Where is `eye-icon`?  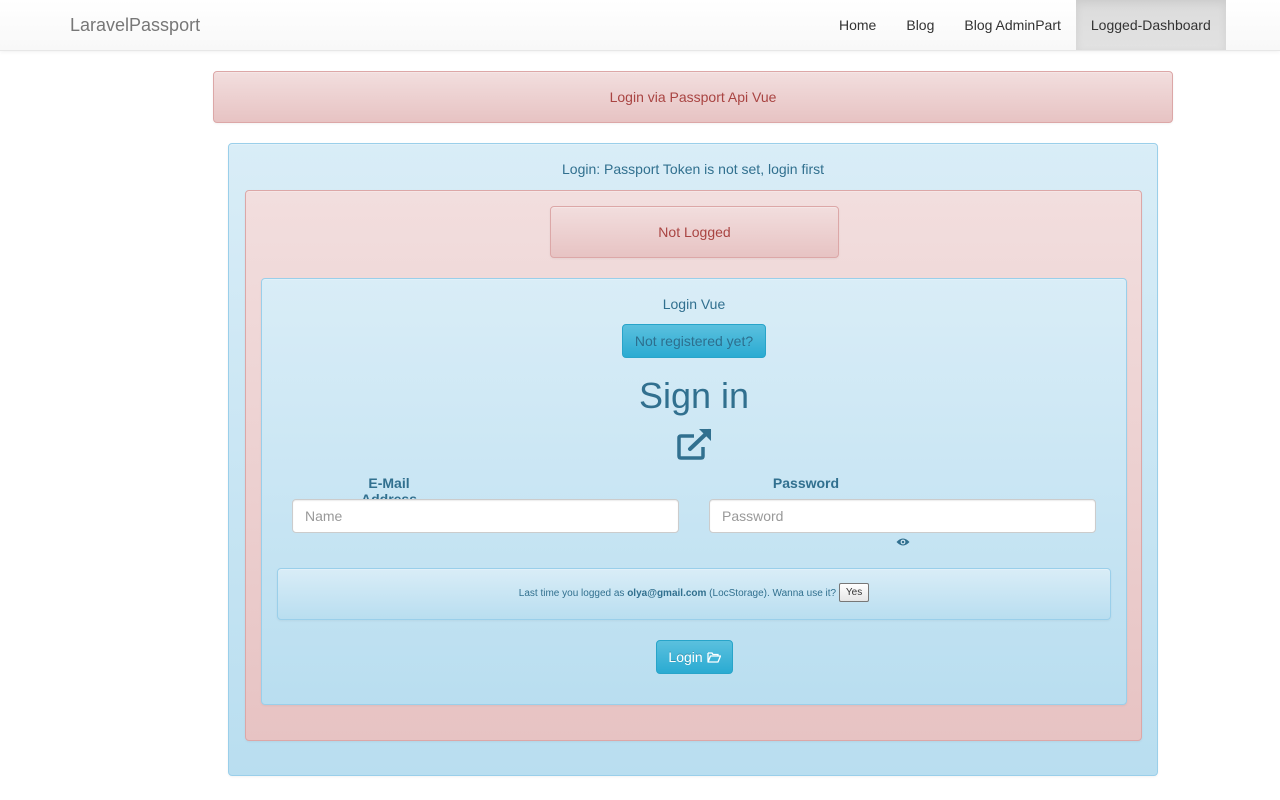
eye-icon is located at coordinates (903, 542).